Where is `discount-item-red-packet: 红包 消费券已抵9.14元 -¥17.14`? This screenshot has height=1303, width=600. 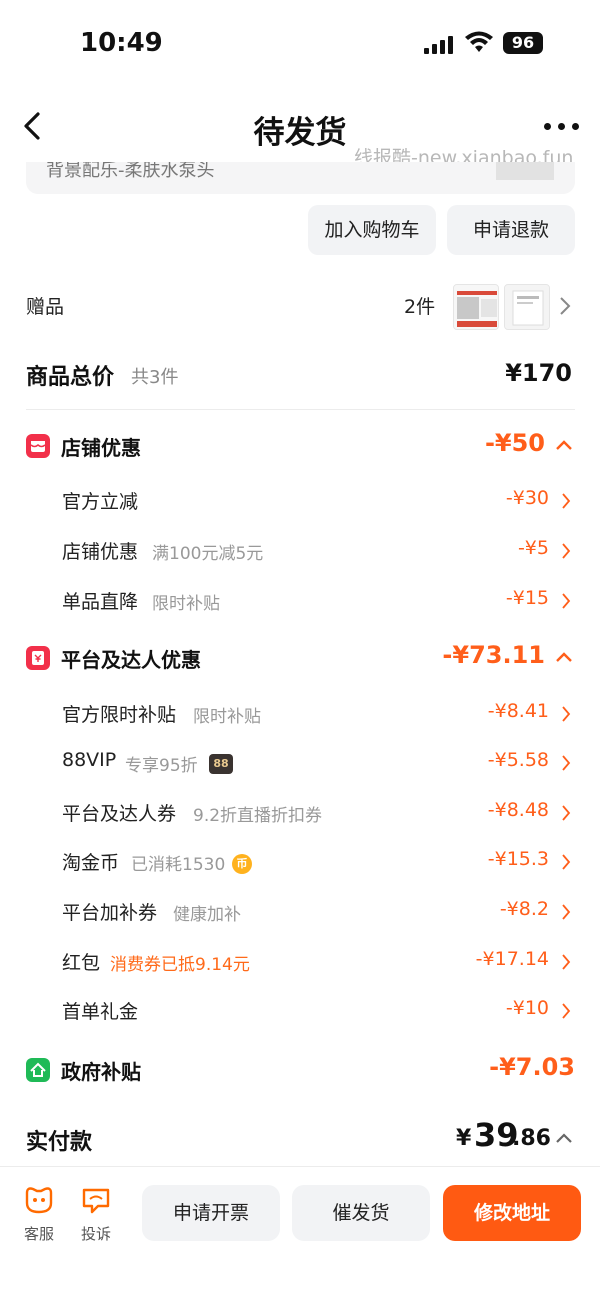 discount-item-red-packet: 红包 消费券已抵9.14元 -¥17.14 is located at coordinates (318, 961).